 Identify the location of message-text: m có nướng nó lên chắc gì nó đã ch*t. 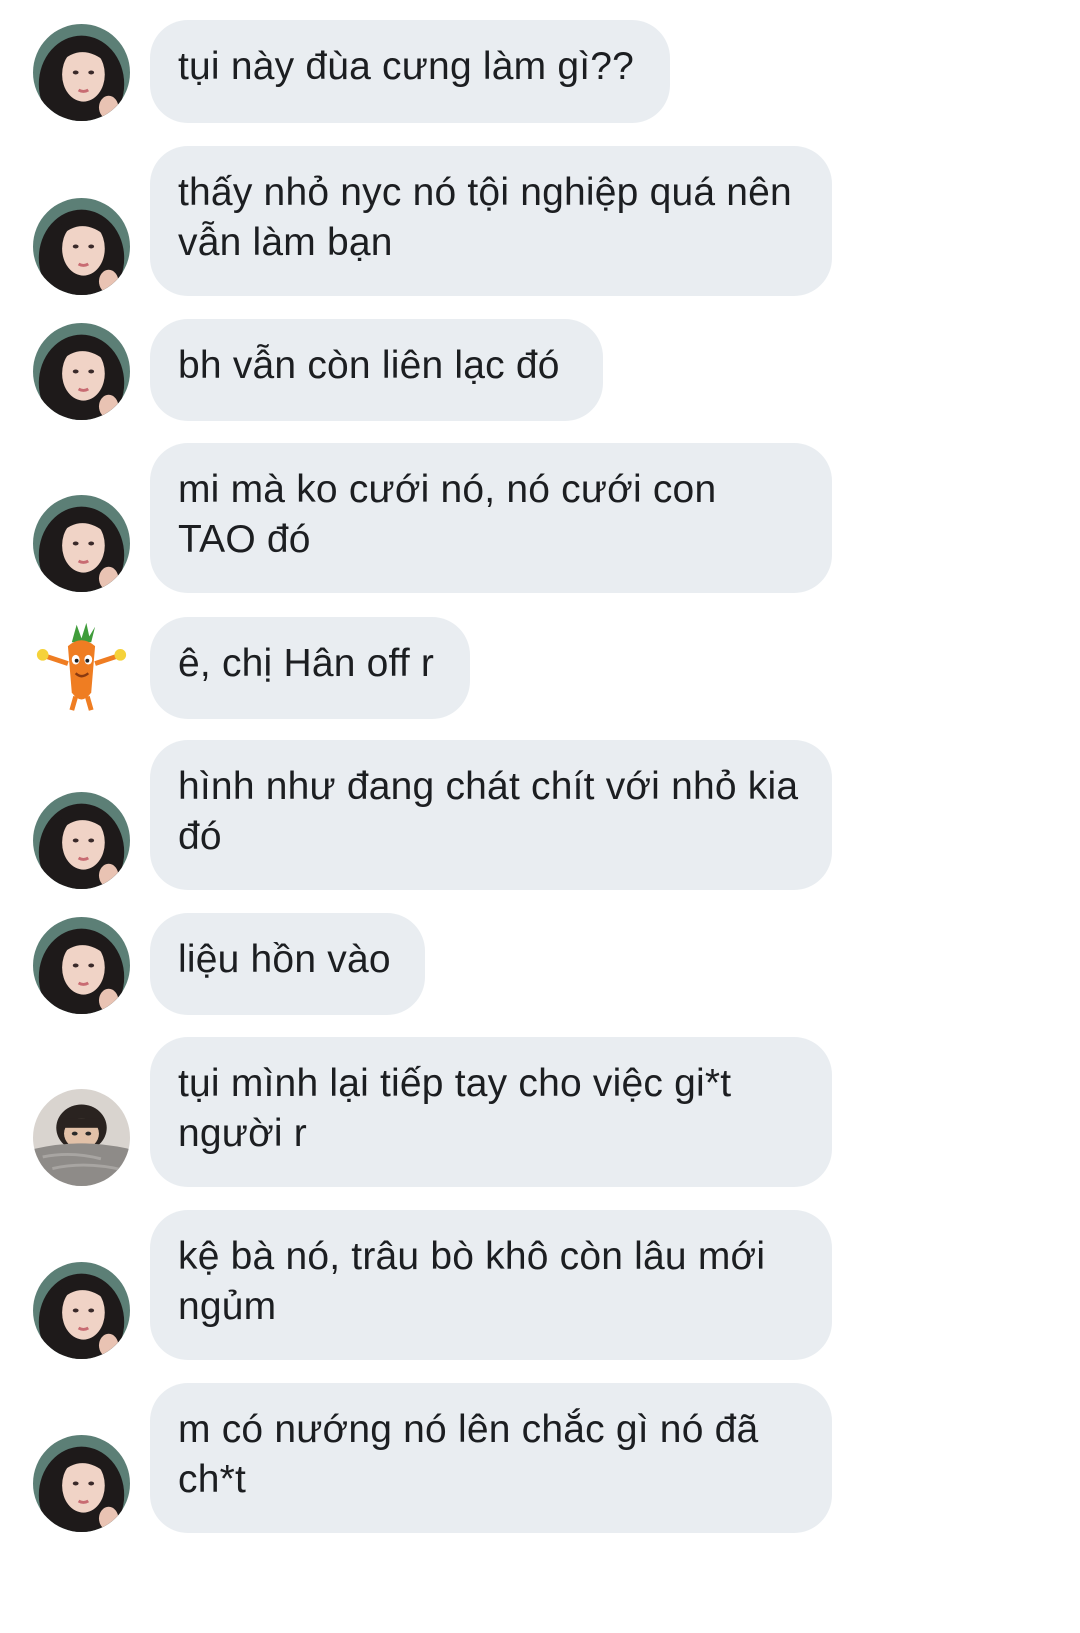
(468, 1454).